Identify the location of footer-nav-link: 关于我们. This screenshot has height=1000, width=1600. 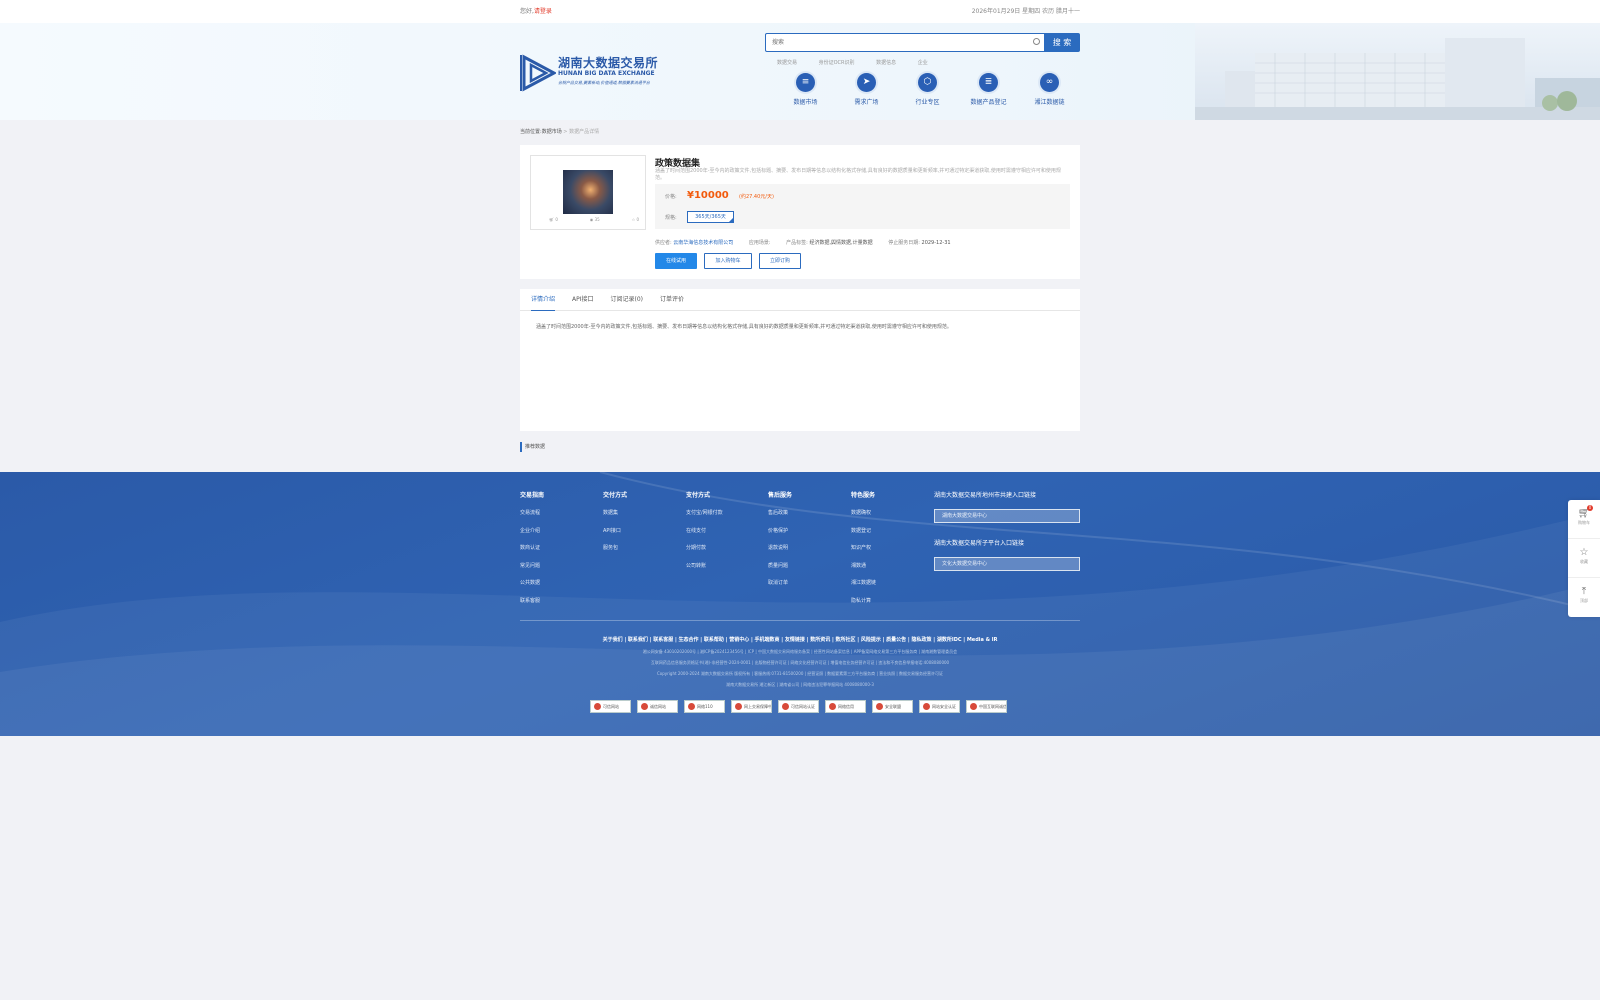
(613, 640).